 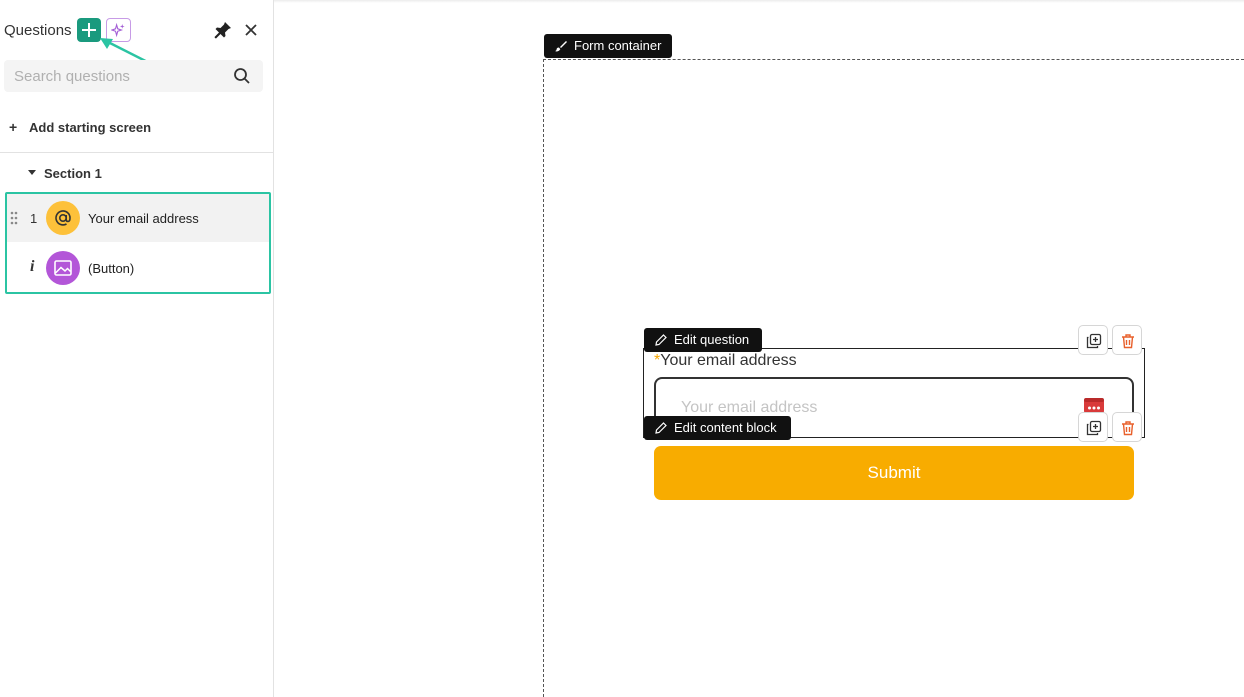 I want to click on delete-question-button, so click(x=1127, y=340).